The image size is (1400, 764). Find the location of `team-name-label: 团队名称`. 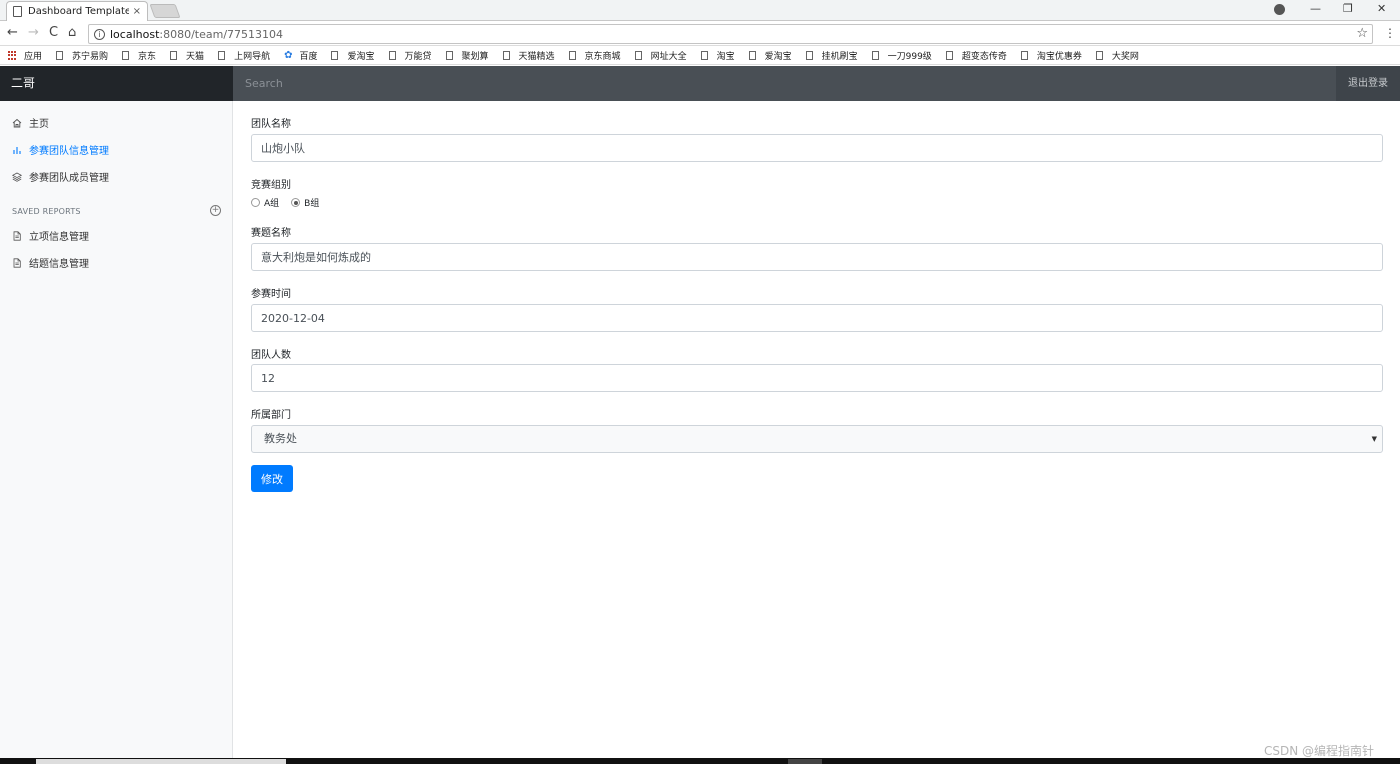

team-name-label: 团队名称 is located at coordinates (271, 124).